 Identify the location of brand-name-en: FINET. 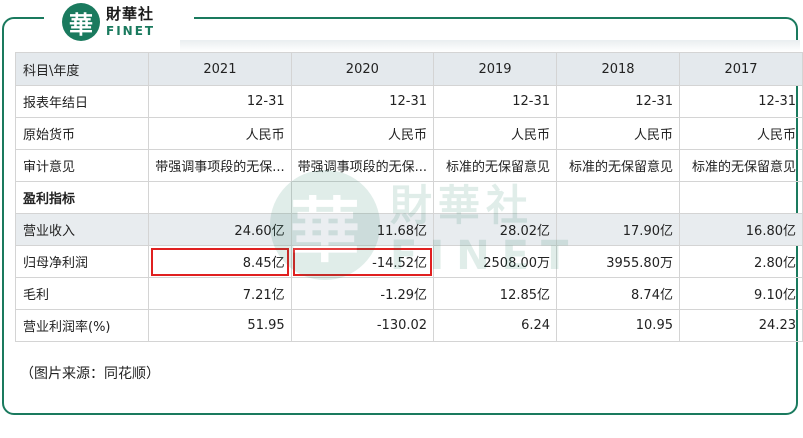
(131, 31).